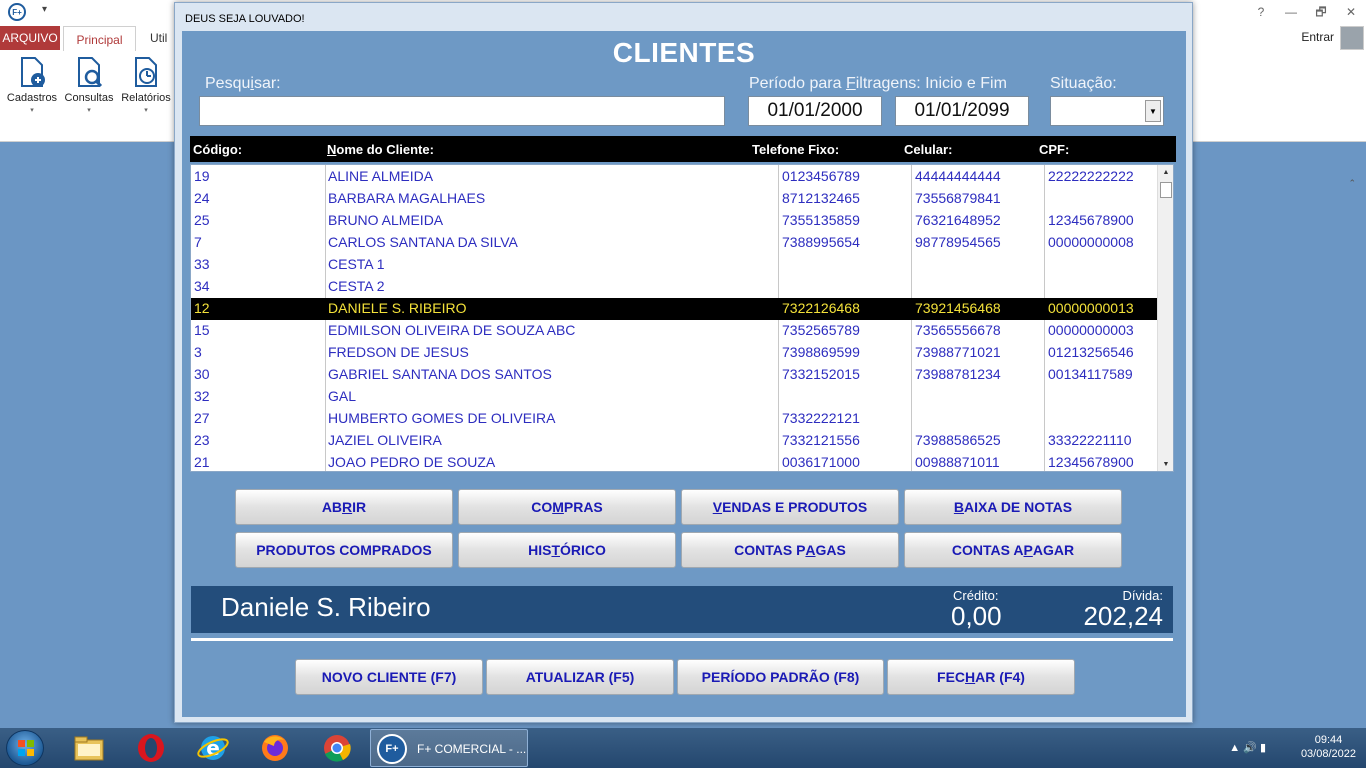 The height and width of the screenshot is (768, 1366). I want to click on chrome-icon, so click(337, 748).